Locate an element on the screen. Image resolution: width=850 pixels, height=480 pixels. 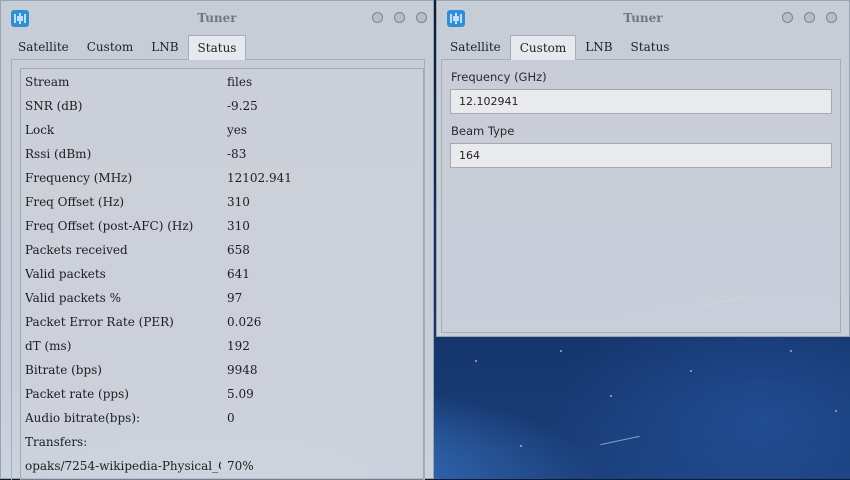
frequency-input: 12.102941 is located at coordinates (641, 101).